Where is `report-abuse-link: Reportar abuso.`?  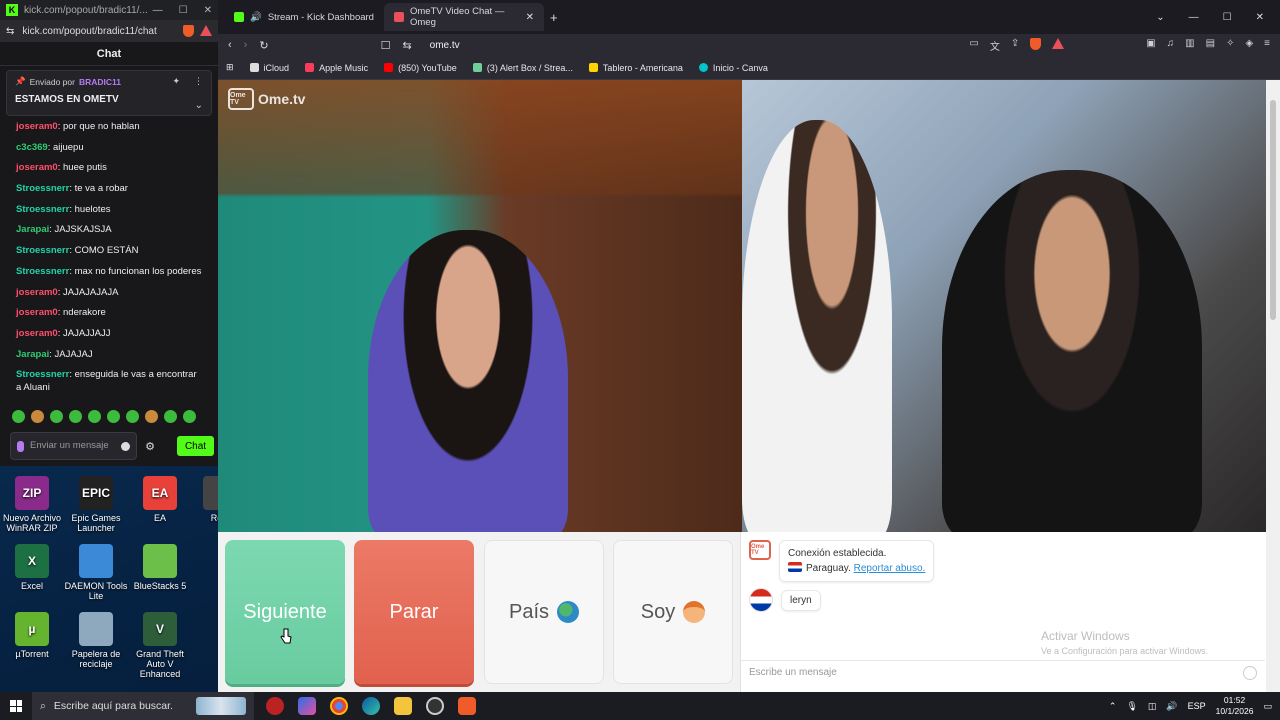 report-abuse-link: Reportar abuso. is located at coordinates (890, 568).